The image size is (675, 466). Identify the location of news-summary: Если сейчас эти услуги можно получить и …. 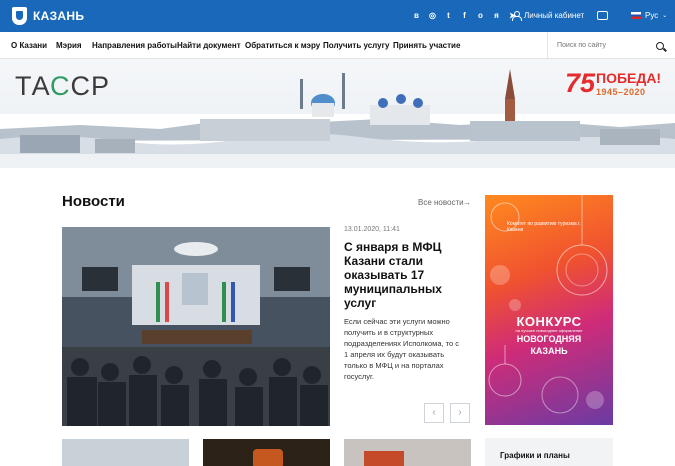
(402, 349).